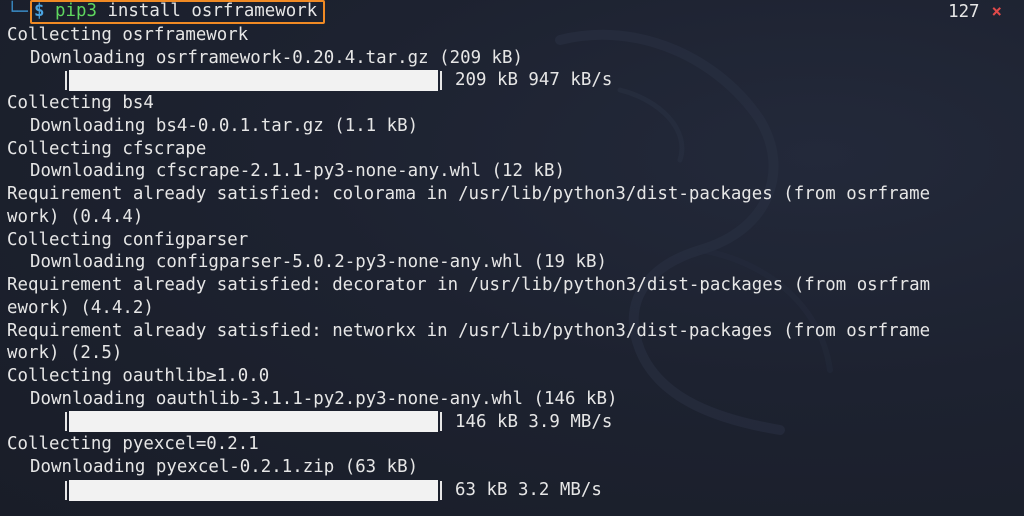 This screenshot has width=1024, height=516. I want to click on command-highlight-box: $ pip3 install osrframework, so click(177, 12).